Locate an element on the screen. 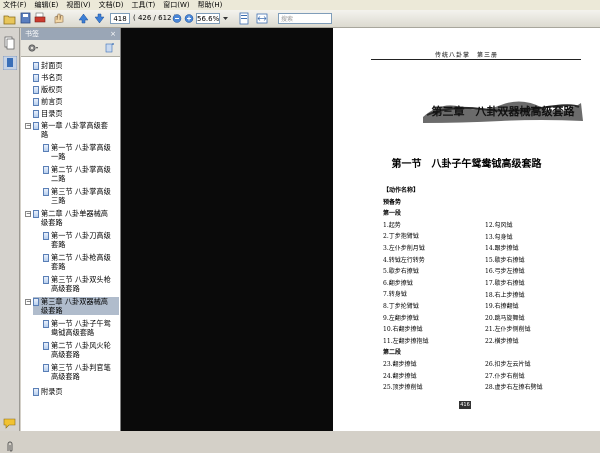 This screenshot has height=453, width=600. bookmark-item: 第二章 八卦单器械高 级套路 is located at coordinates (70, 218).